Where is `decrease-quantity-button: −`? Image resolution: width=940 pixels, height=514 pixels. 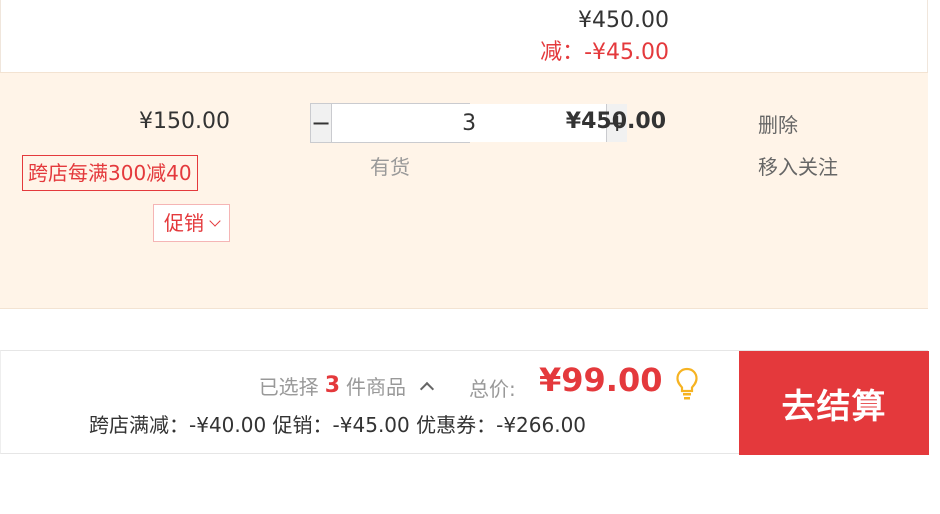 decrease-quantity-button: − is located at coordinates (322, 123).